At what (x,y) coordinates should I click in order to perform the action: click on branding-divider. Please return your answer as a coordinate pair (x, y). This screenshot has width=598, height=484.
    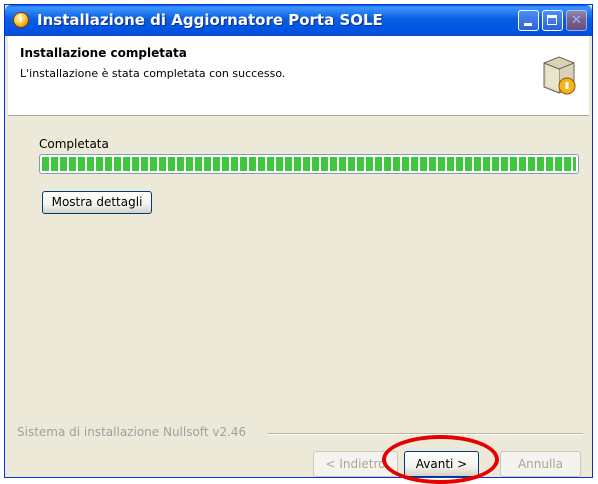
    Looking at the image, I should click on (425, 434).